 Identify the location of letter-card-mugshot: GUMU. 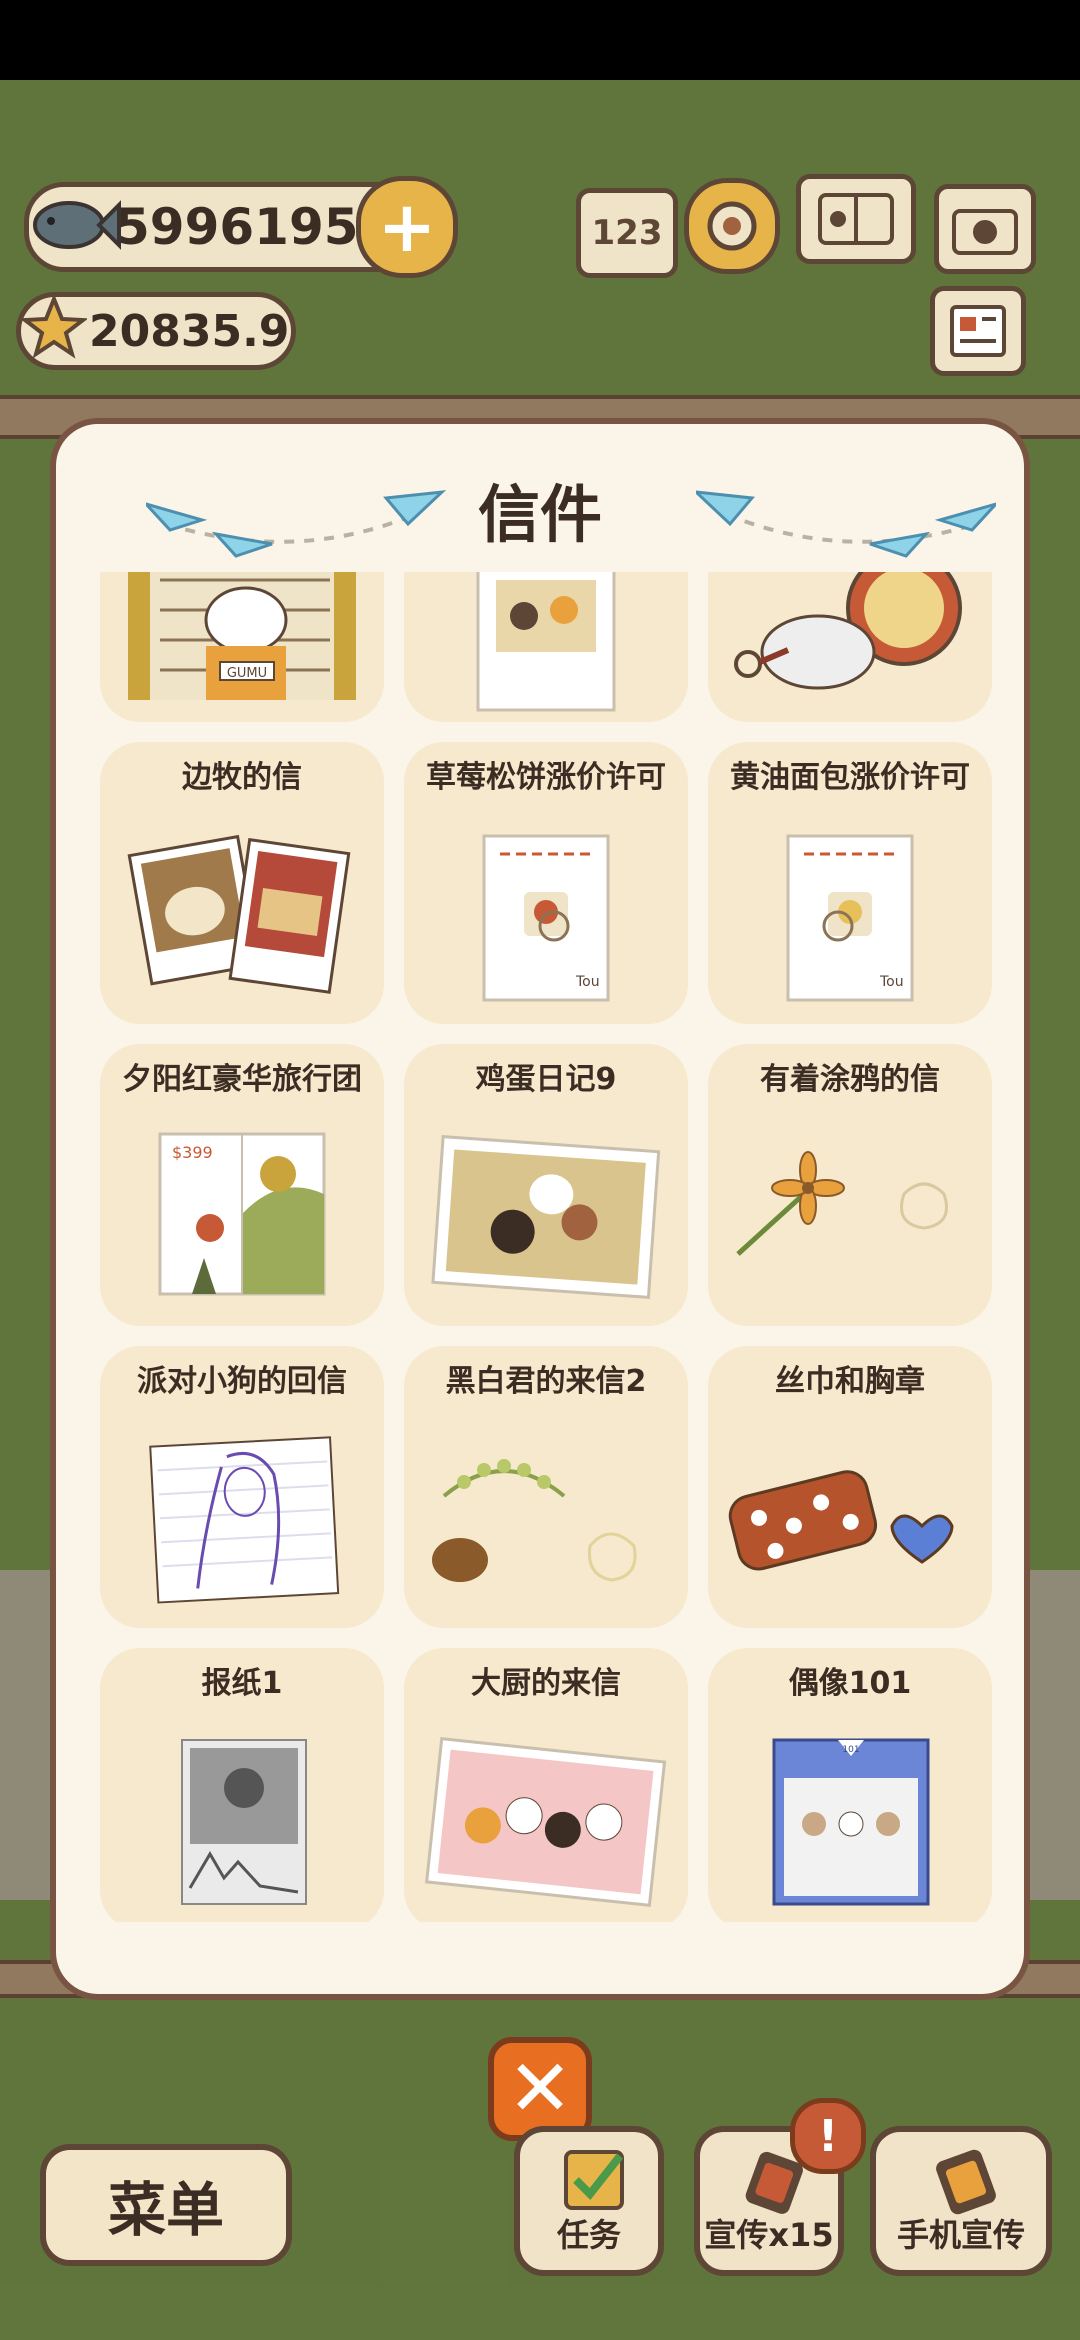
(242, 647).